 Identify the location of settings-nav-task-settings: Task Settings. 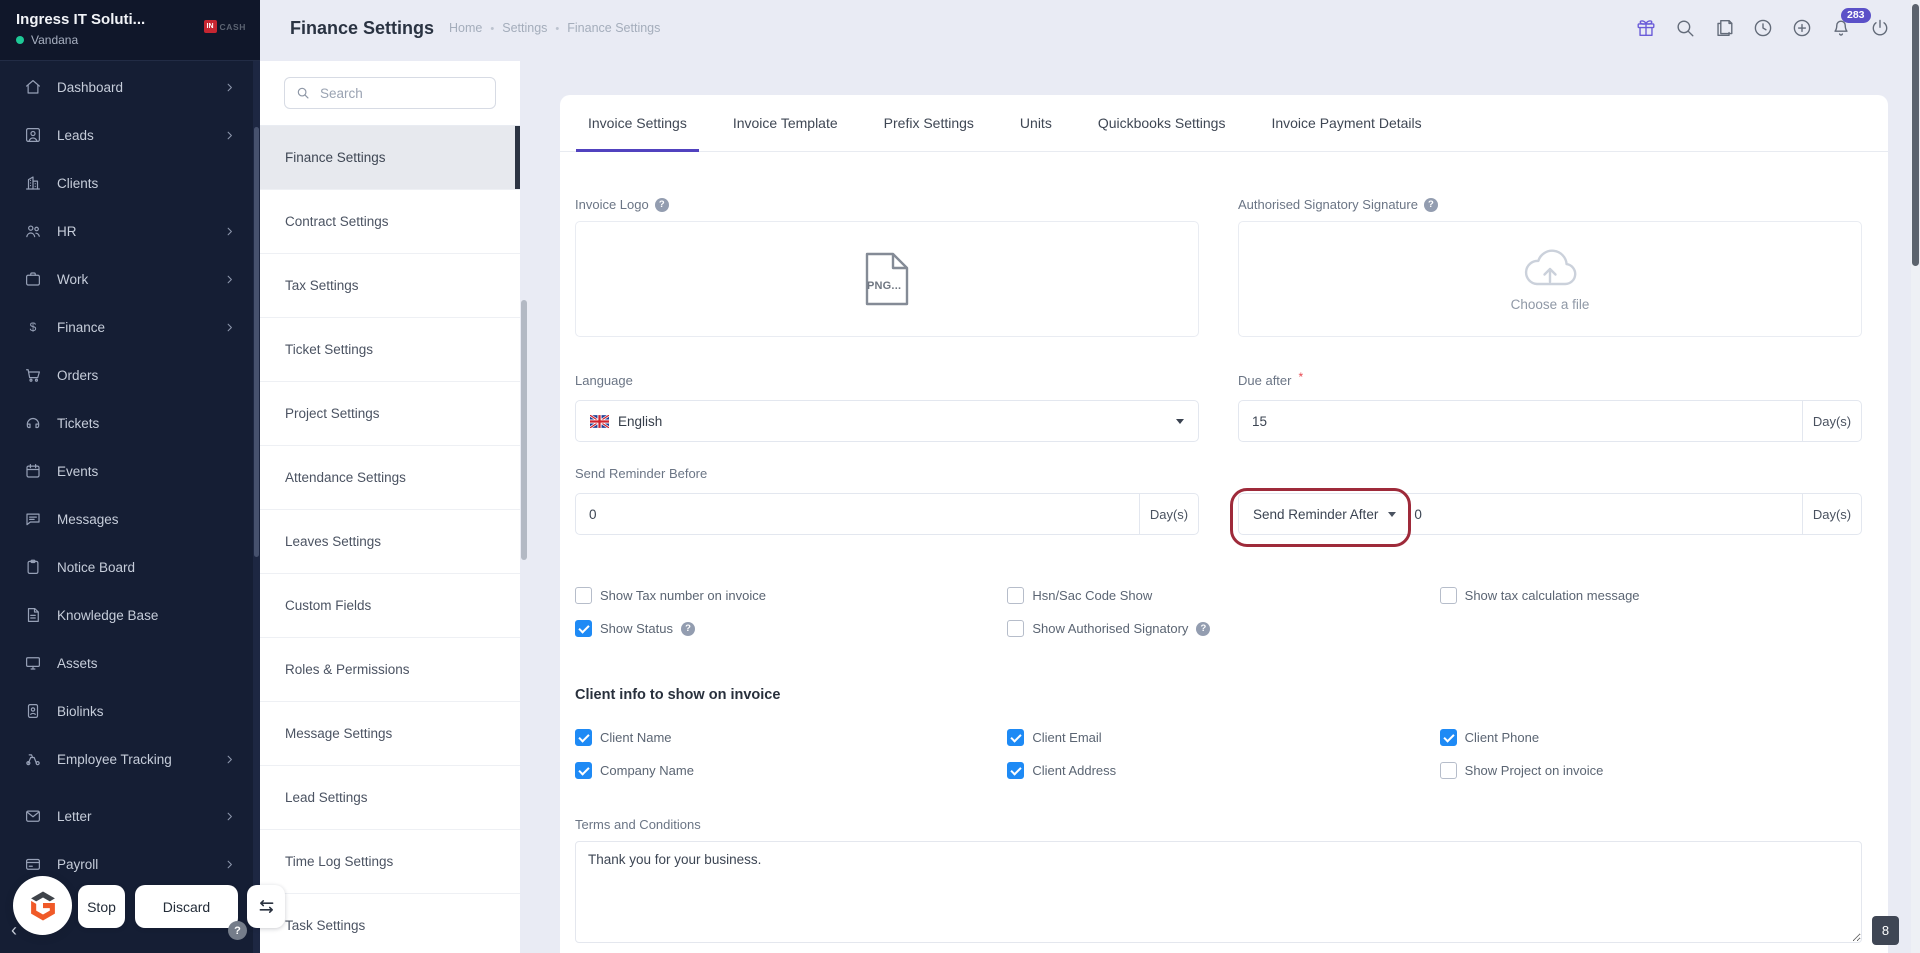
(390, 923).